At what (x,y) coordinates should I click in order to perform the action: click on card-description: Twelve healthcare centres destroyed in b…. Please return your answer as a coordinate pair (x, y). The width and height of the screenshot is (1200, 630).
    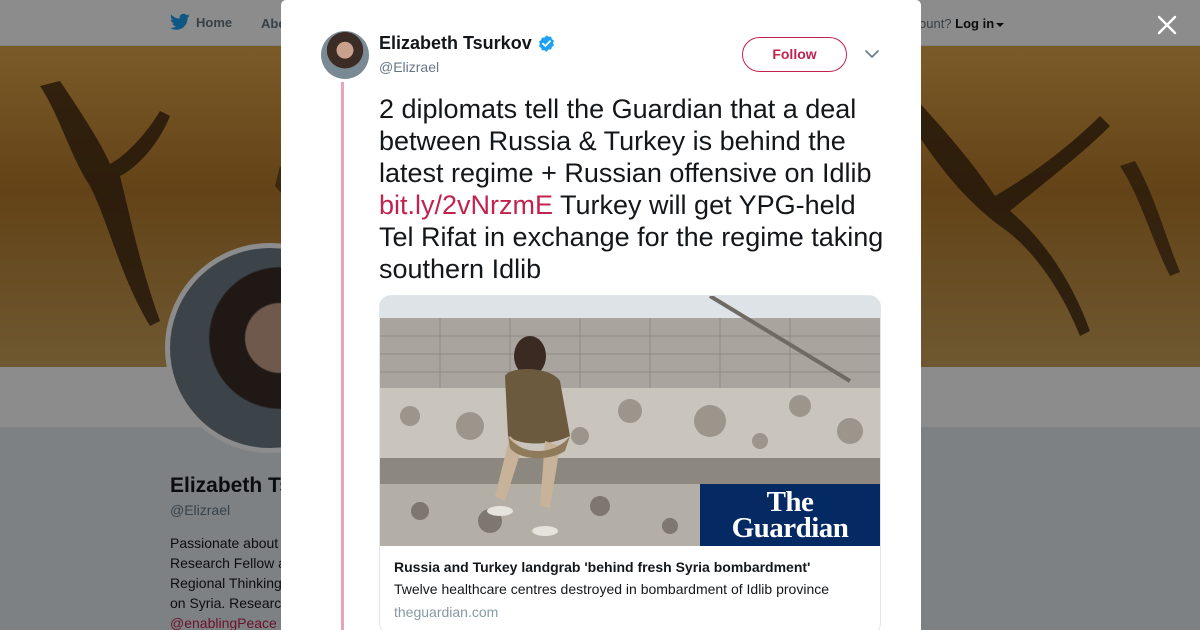
    Looking at the image, I should click on (612, 589).